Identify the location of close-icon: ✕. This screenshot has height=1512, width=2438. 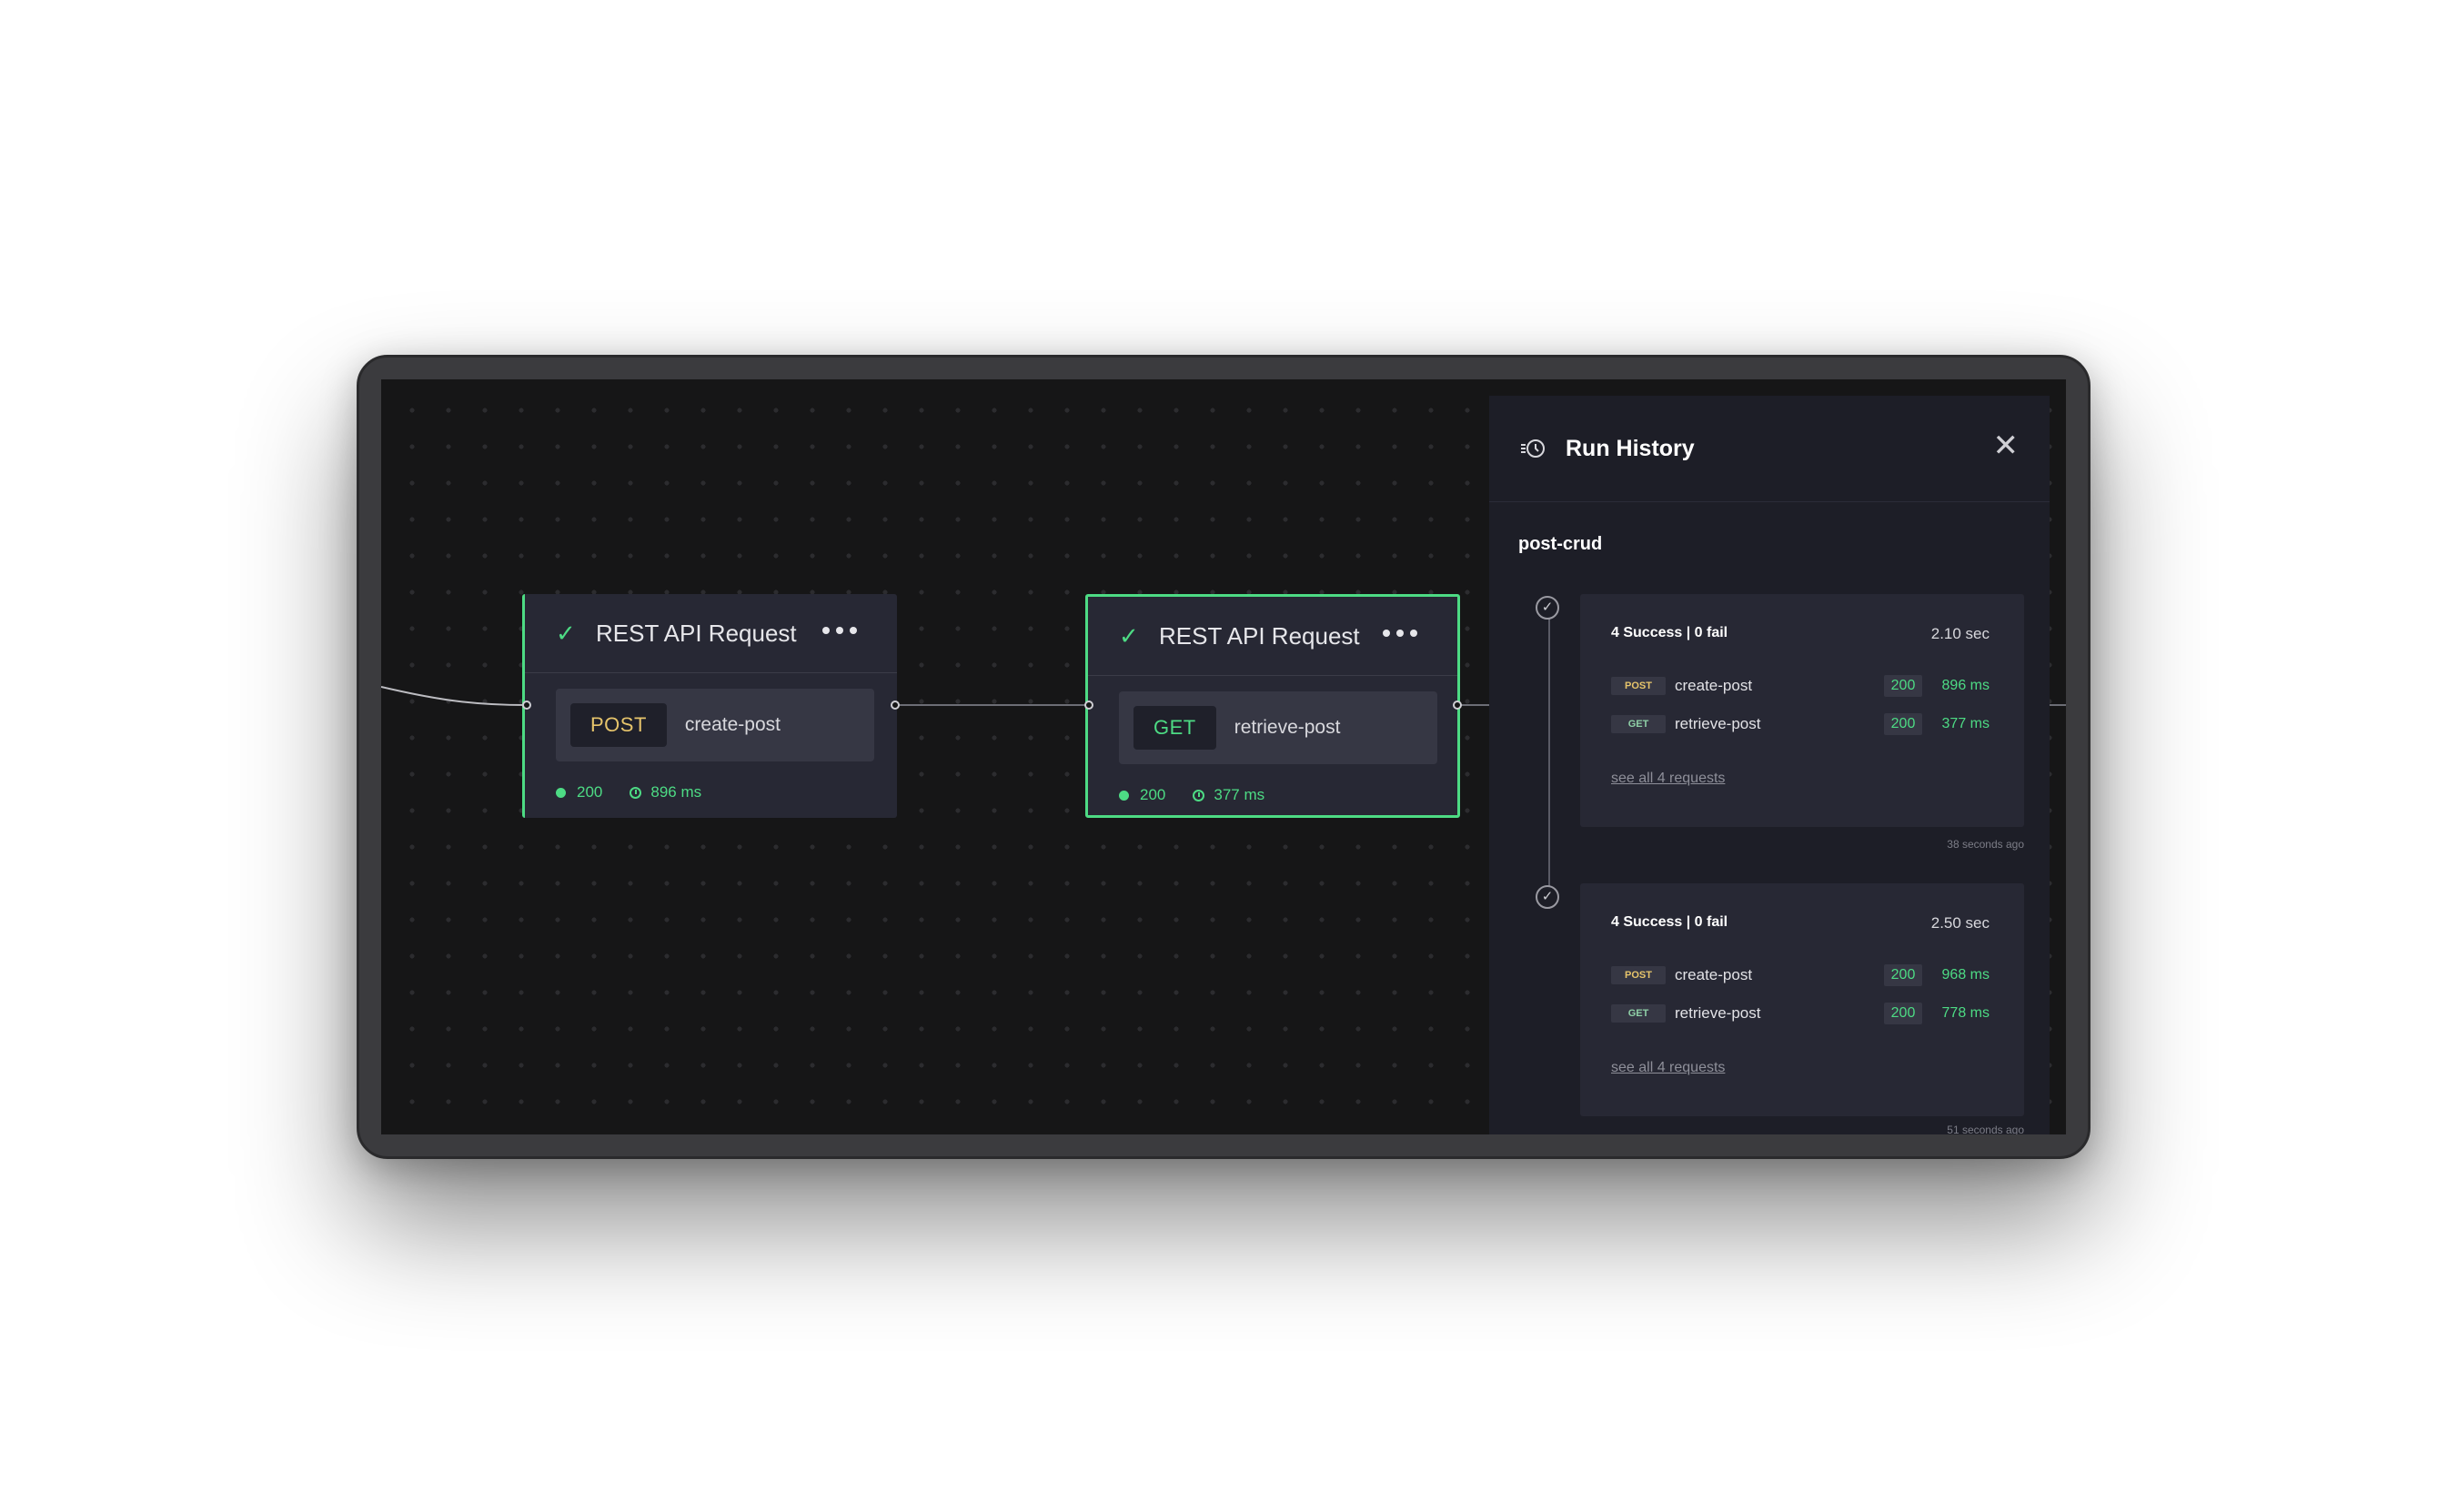
(2006, 446).